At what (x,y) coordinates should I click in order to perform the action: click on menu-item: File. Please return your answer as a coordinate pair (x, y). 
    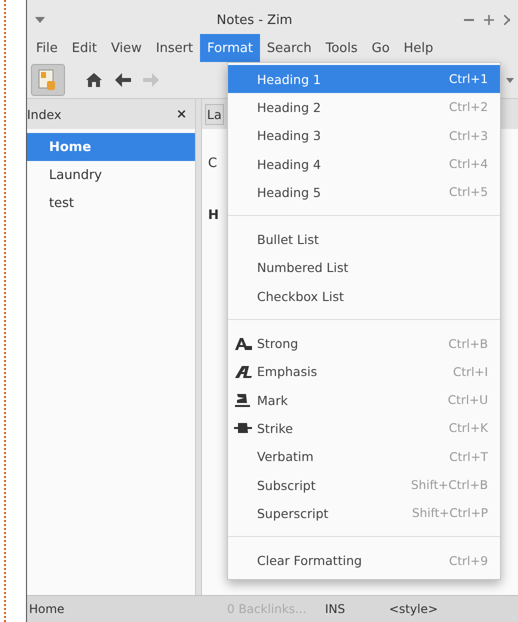
    Looking at the image, I should click on (47, 48).